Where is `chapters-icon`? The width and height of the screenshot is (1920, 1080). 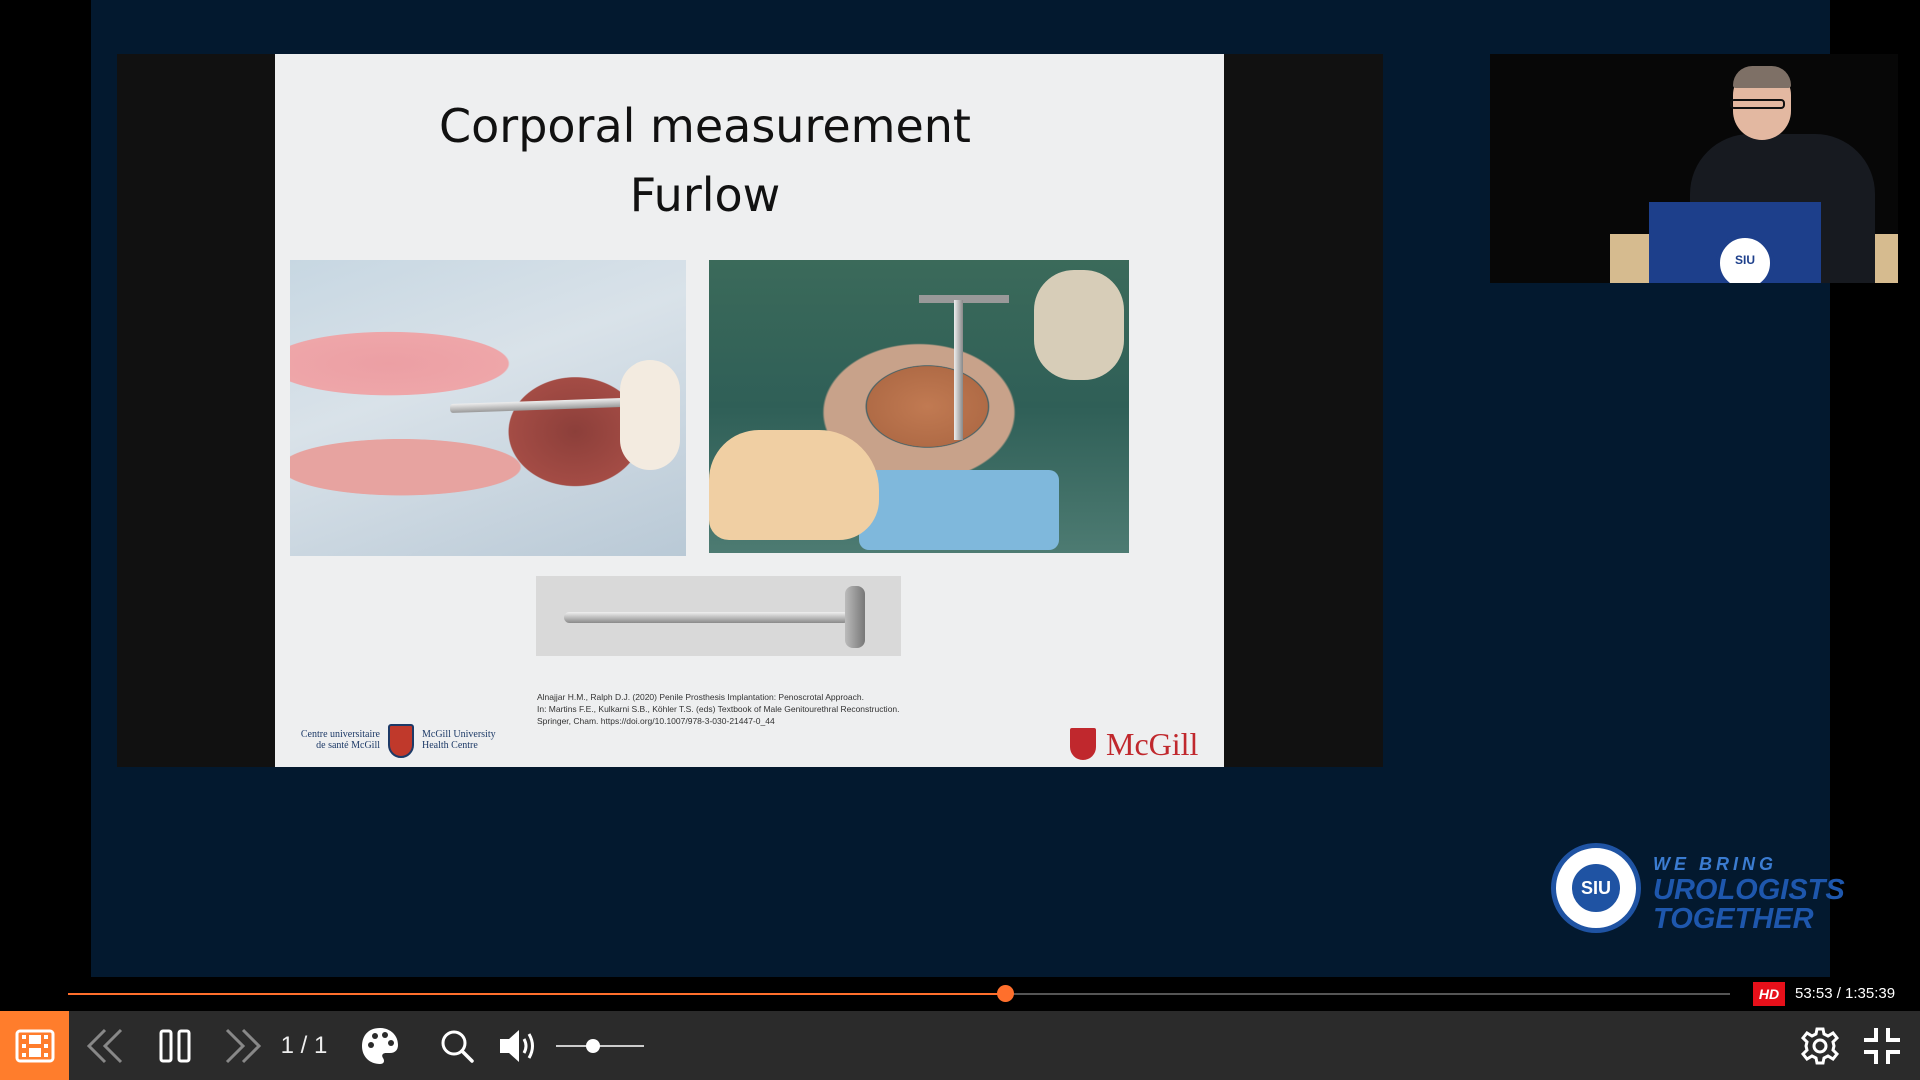
chapters-icon is located at coordinates (34, 1045).